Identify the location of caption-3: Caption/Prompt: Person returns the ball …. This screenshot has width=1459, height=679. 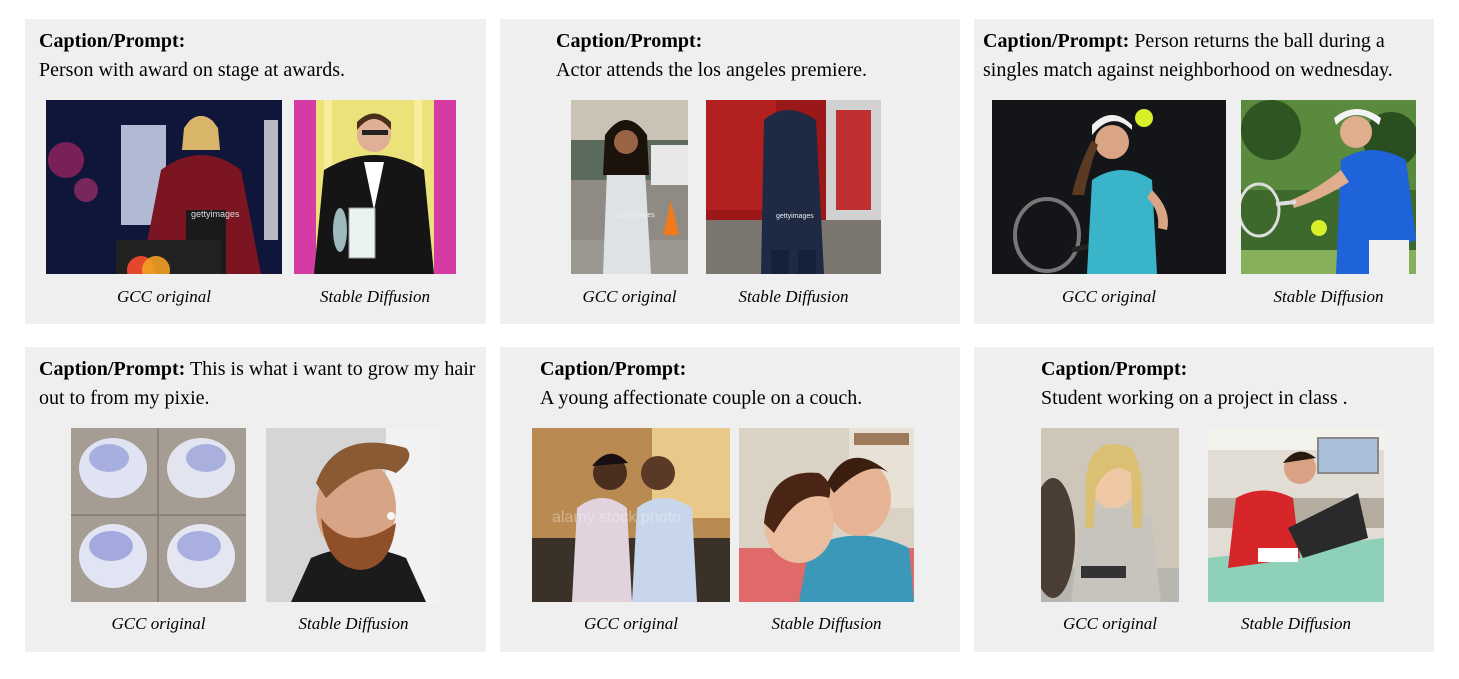
(1205, 56).